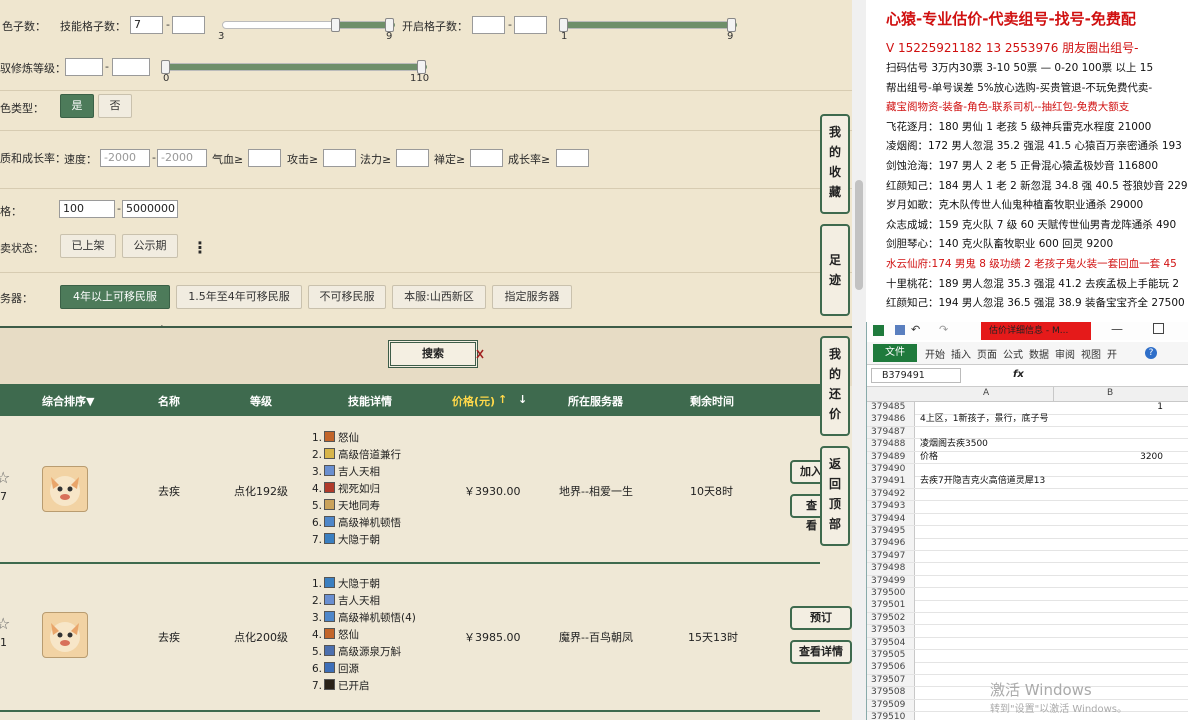 The height and width of the screenshot is (720, 1188). Describe the element at coordinates (294, 67) in the screenshot. I see `cultivation-slider` at that location.